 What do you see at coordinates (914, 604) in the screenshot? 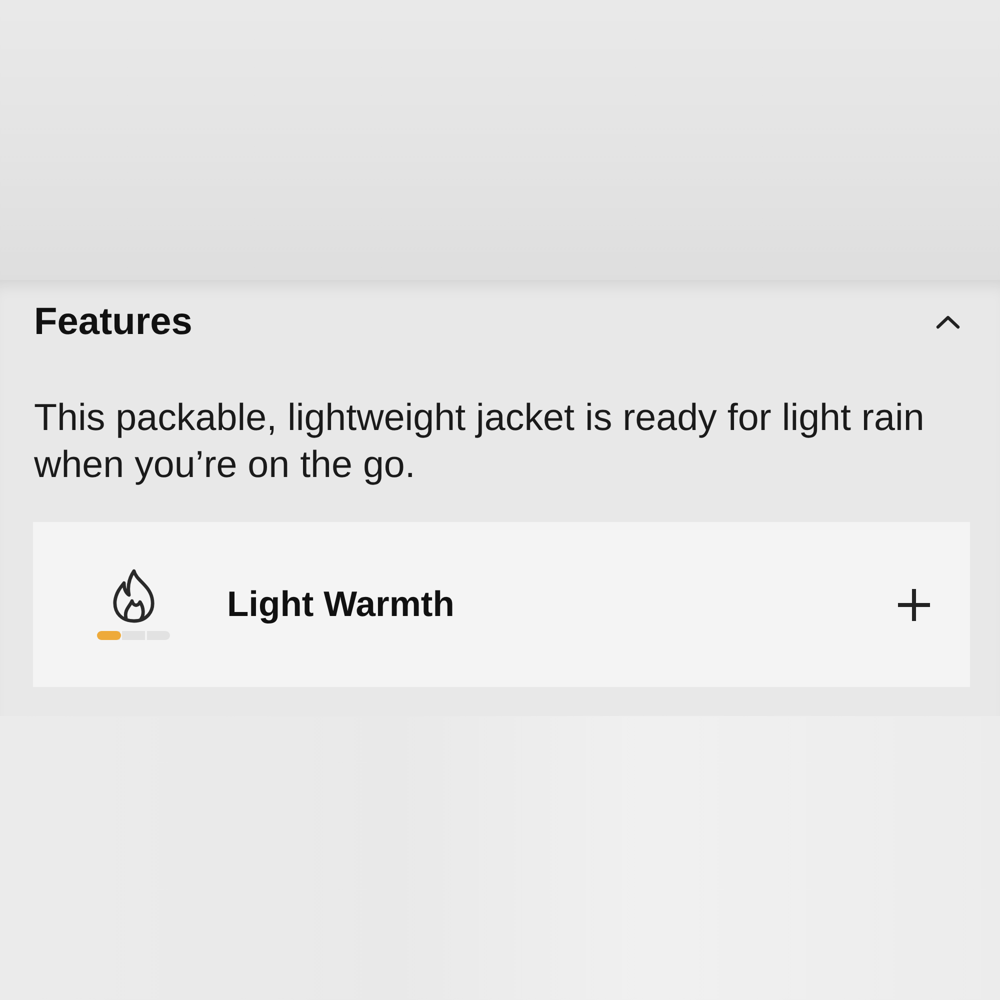
I see `plus-icon` at bounding box center [914, 604].